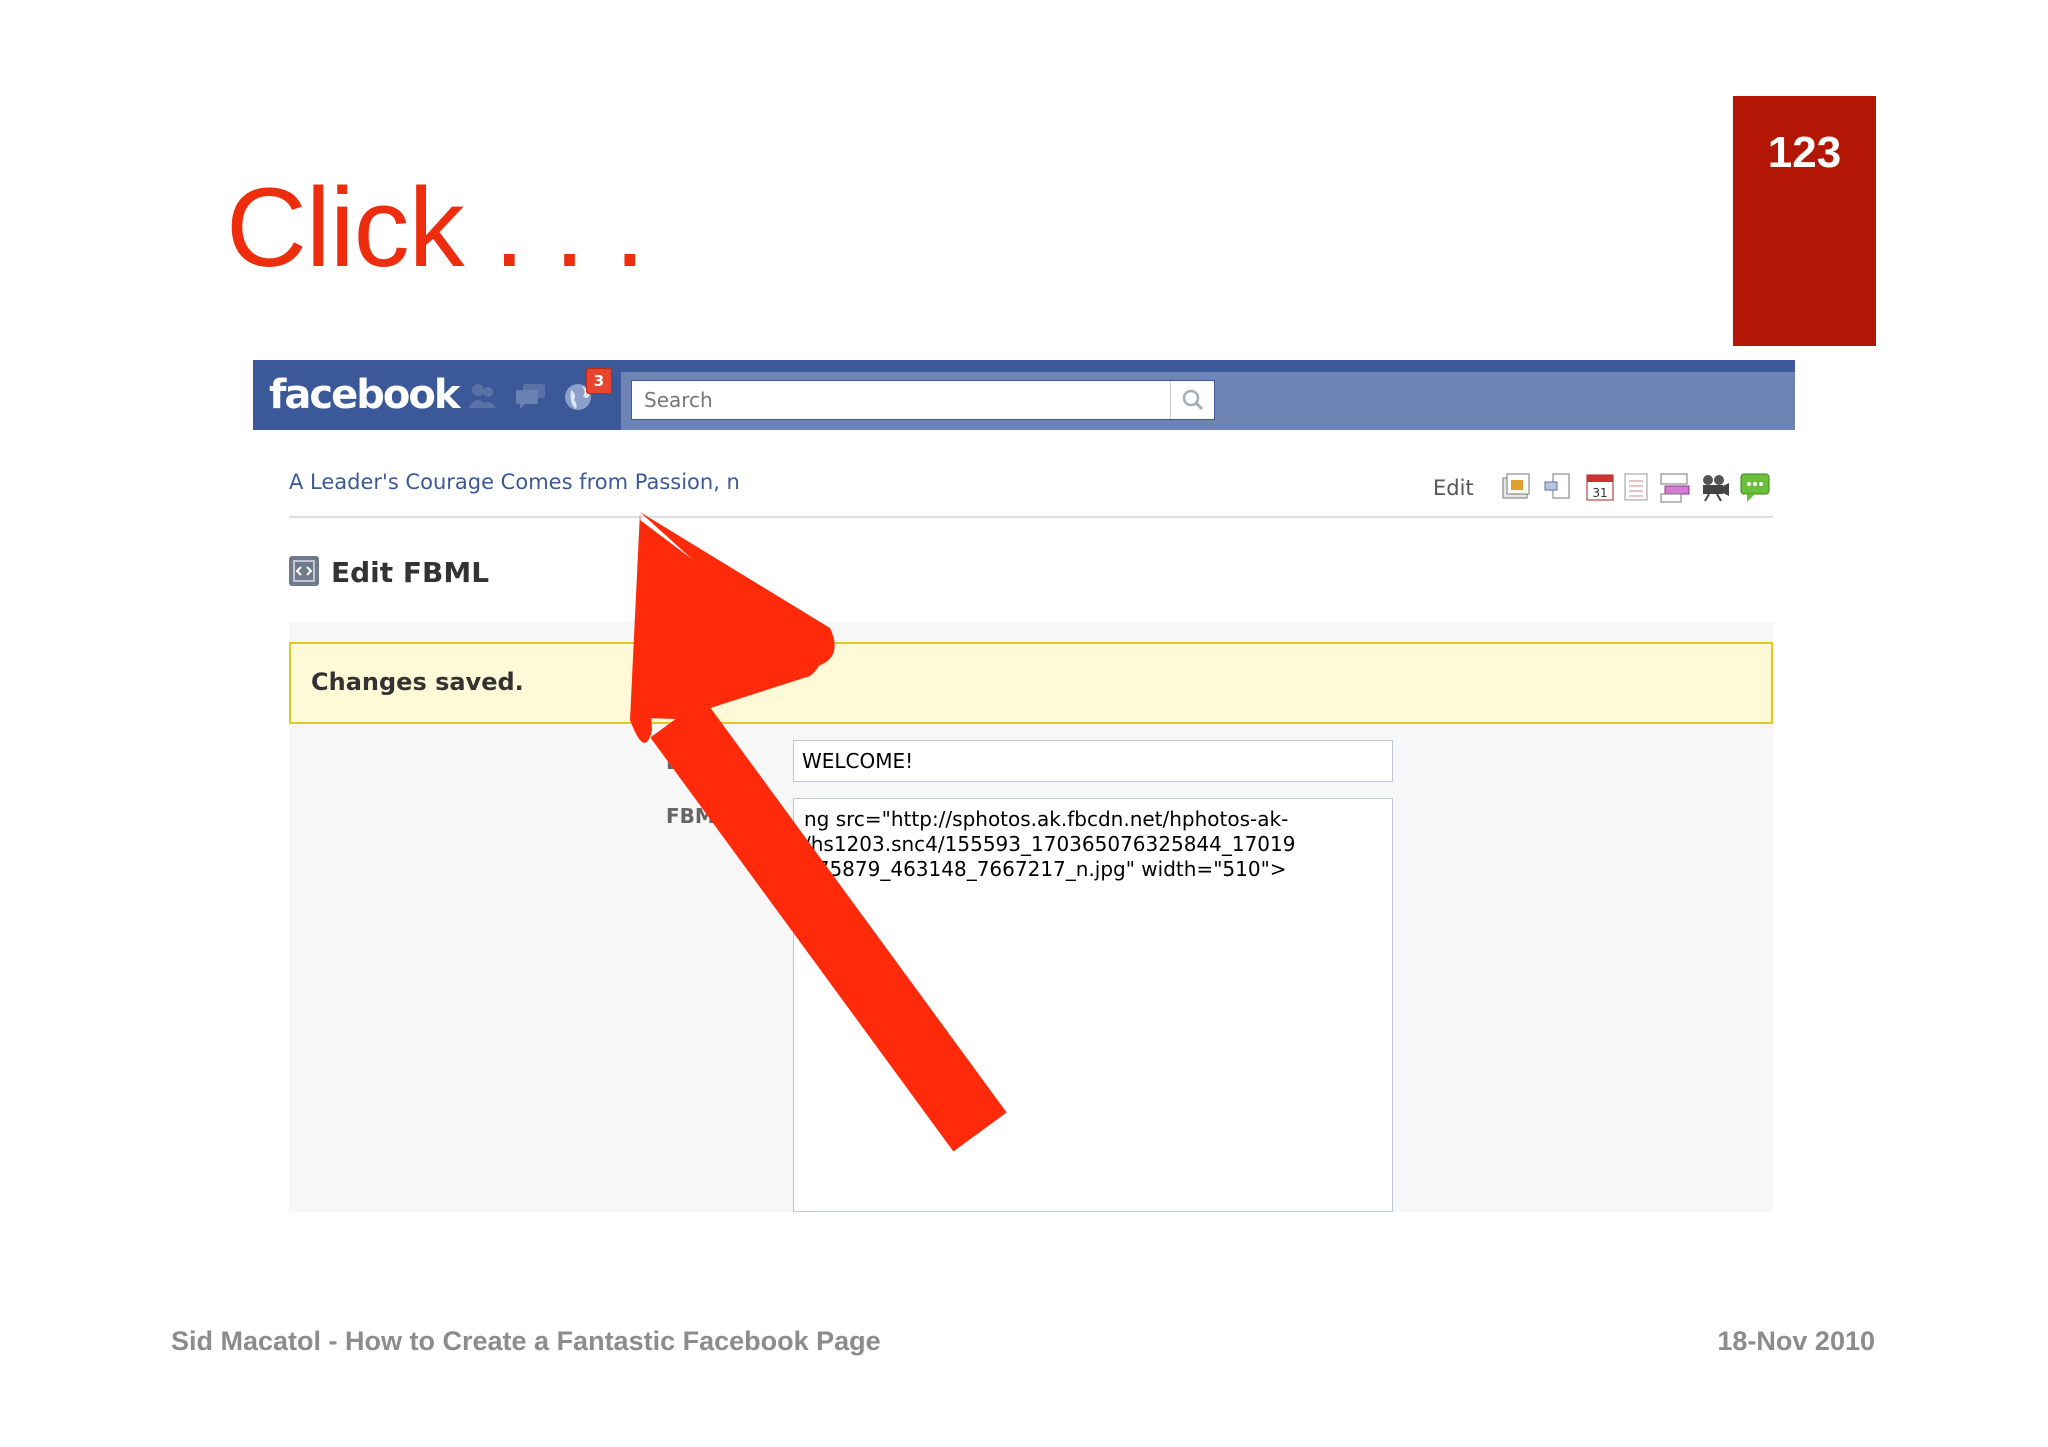  I want to click on facebook-logo: facebook, so click(364, 395).